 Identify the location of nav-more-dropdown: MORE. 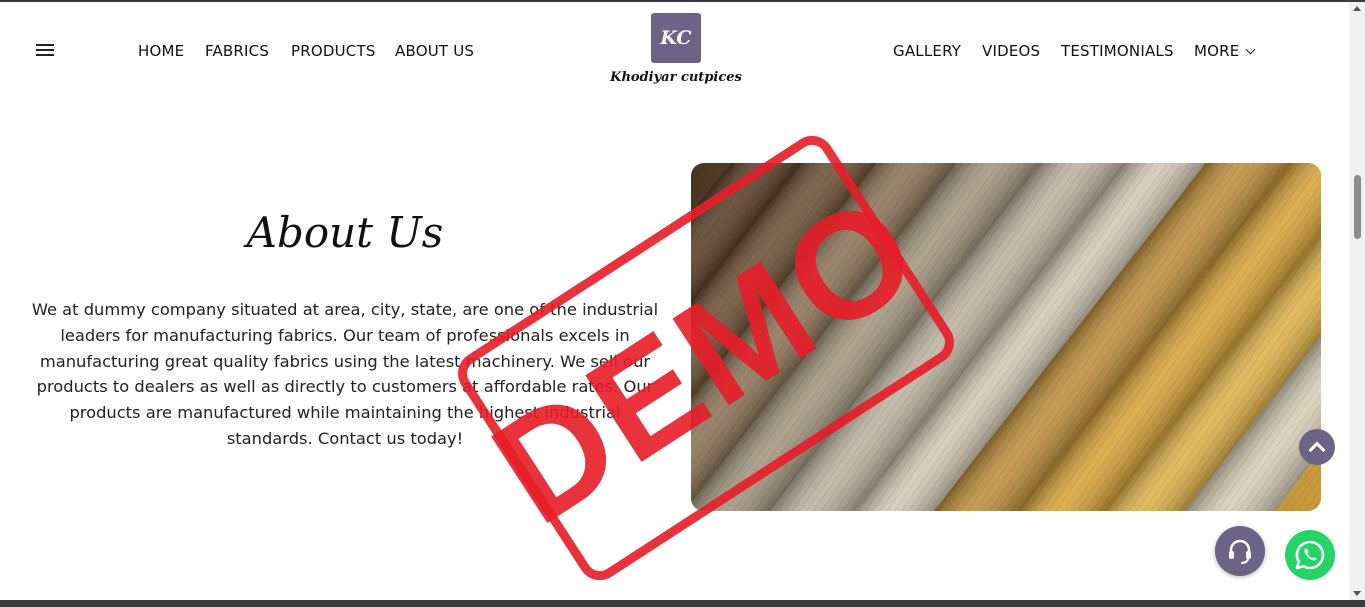
(1225, 51).